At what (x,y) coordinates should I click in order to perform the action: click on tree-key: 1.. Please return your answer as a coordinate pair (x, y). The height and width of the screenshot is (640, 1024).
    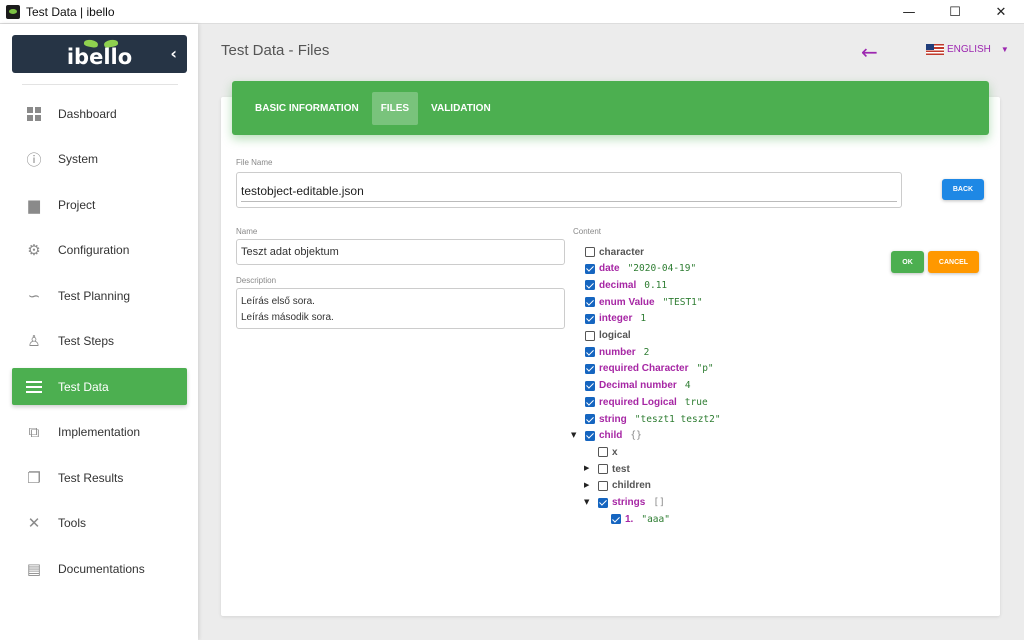
    Looking at the image, I should click on (629, 519).